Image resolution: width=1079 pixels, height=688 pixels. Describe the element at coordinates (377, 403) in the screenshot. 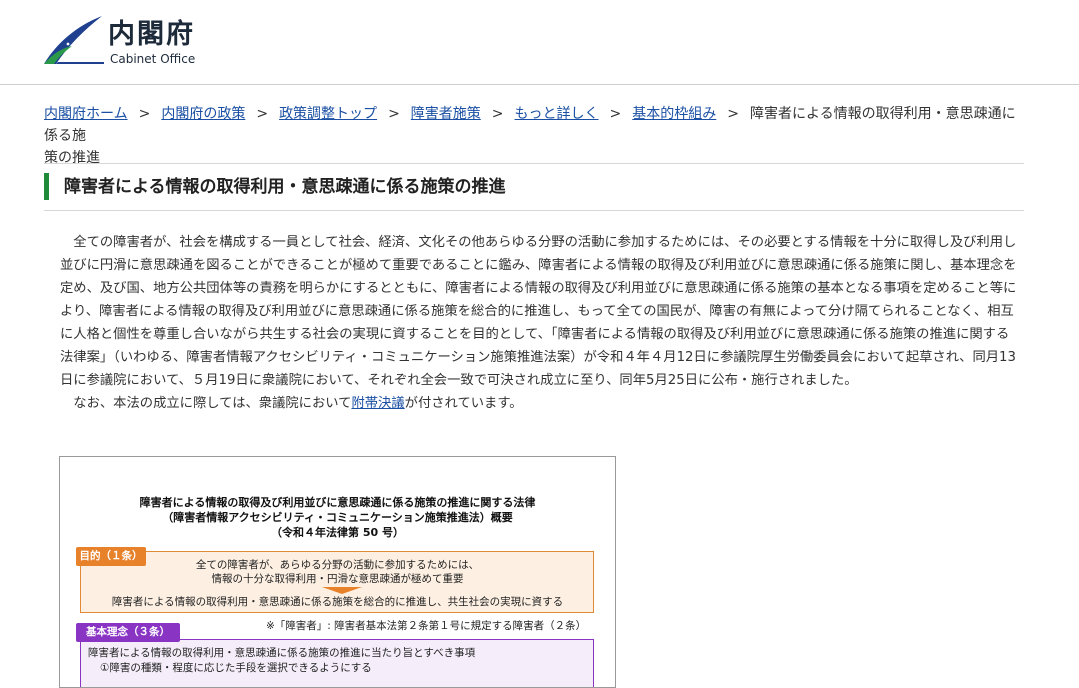

I see `supplementary-resolution-link: 附帯決議` at that location.